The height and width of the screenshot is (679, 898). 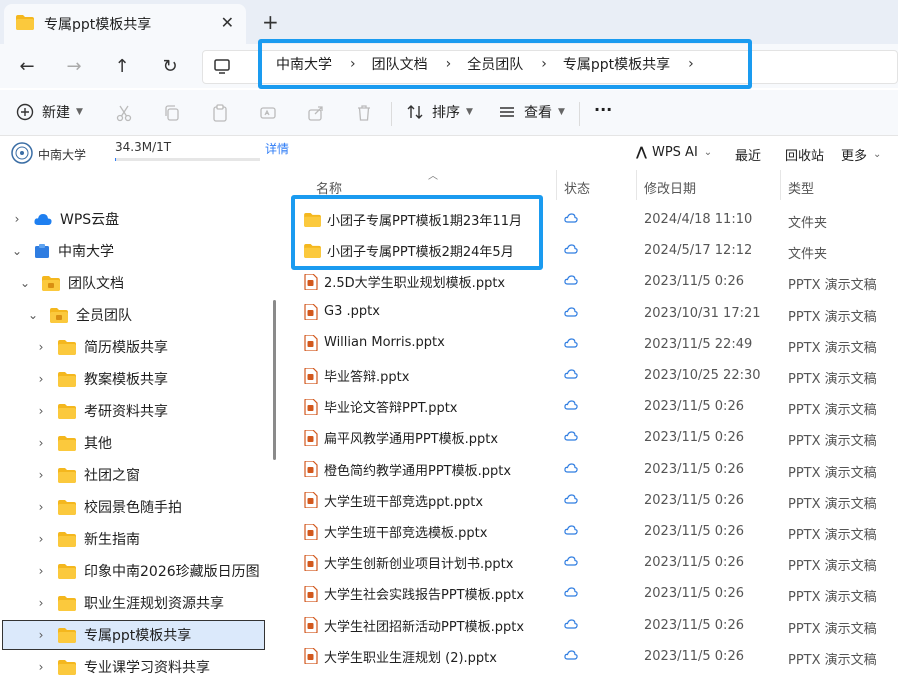 I want to click on sidebar-tree-item: › 印象中南2026珍藏版日历图, so click(x=147, y=571).